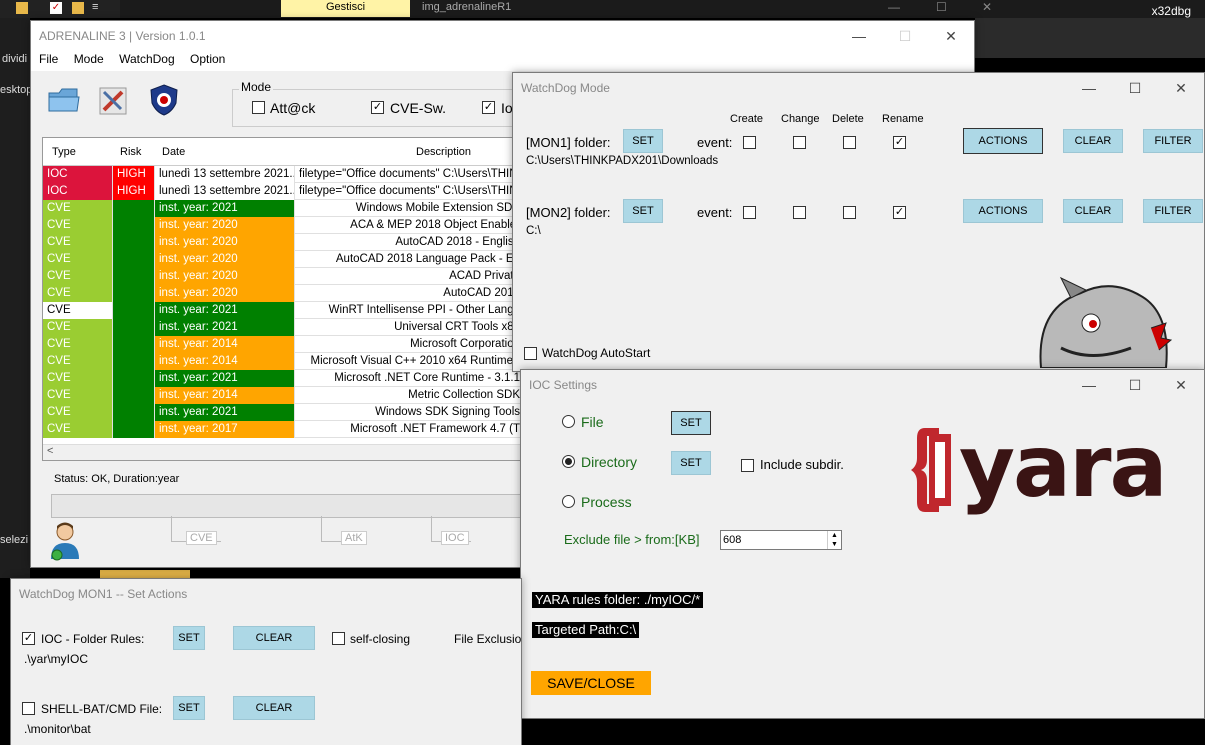  Describe the element at coordinates (89, 59) in the screenshot. I see `menu-mode: Mode` at that location.